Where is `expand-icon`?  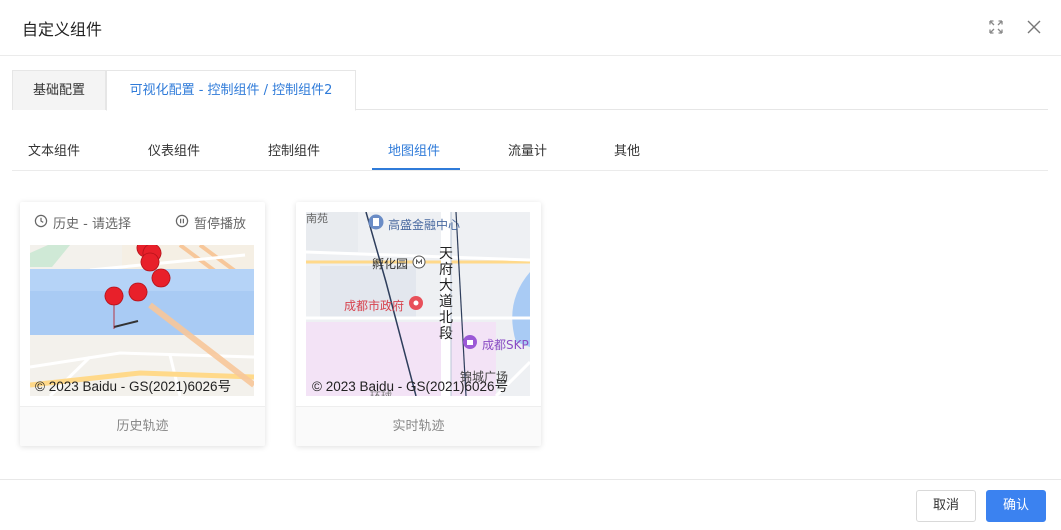 expand-icon is located at coordinates (996, 27).